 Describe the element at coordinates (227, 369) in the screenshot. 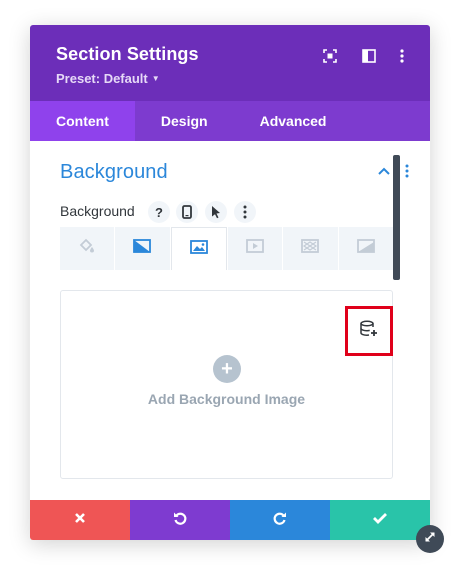

I see `add-image-plus-icon: +` at that location.